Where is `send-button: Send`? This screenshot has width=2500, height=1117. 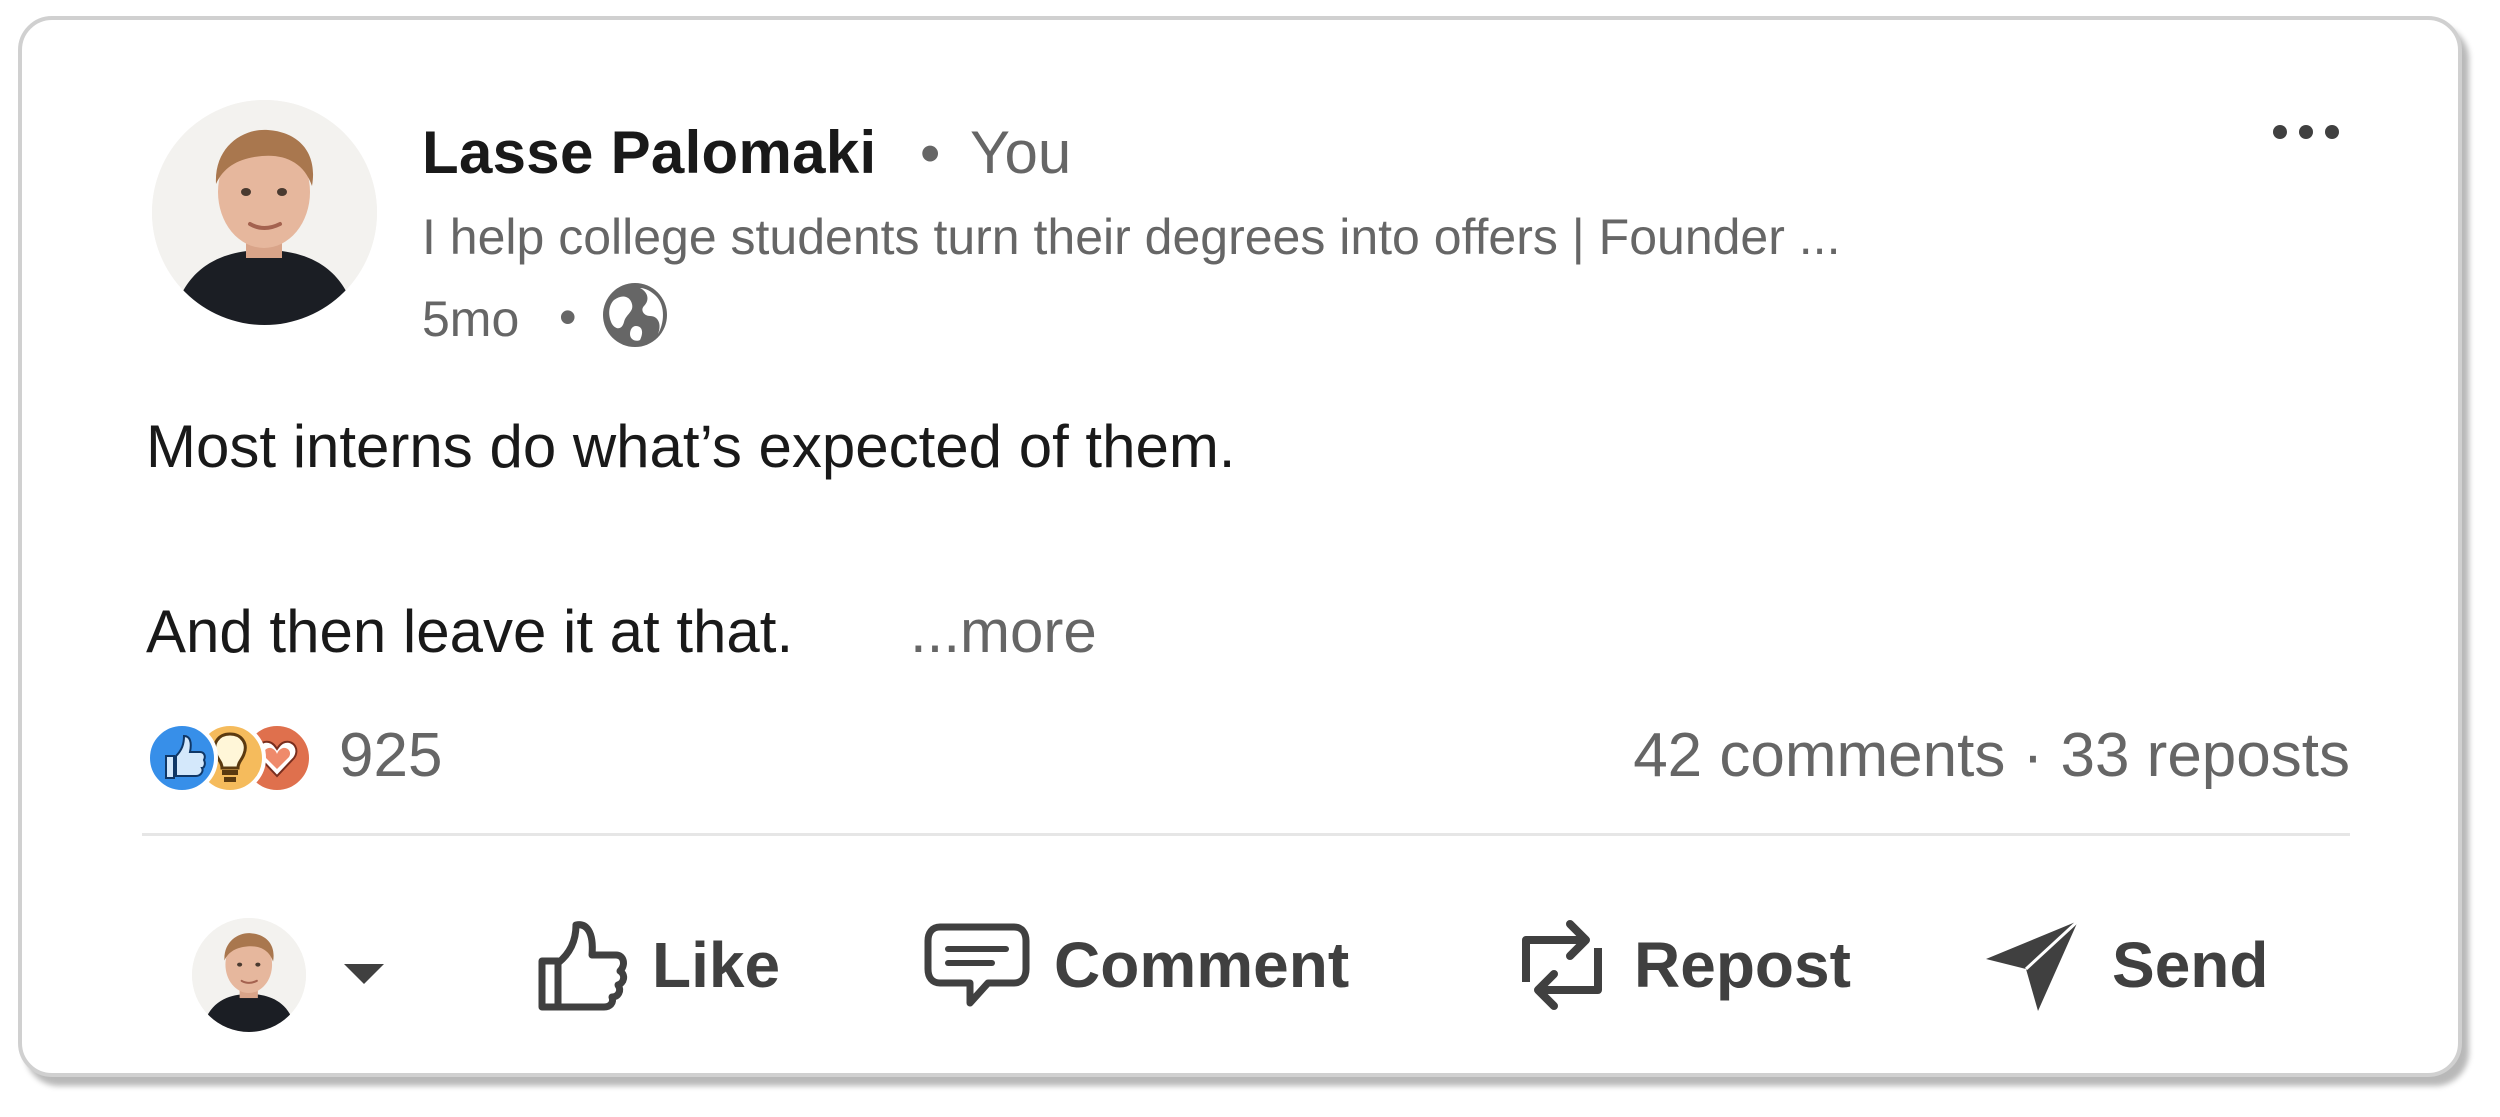 send-button: Send is located at coordinates (2125, 965).